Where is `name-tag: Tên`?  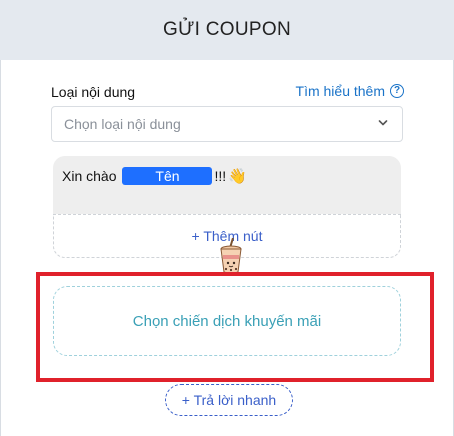
name-tag: Tên is located at coordinates (167, 176).